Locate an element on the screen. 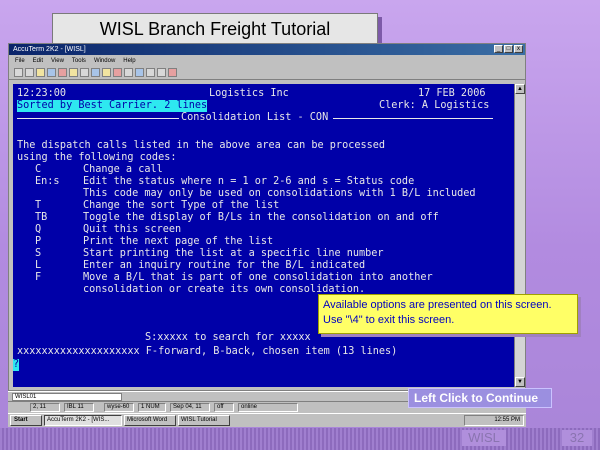 Image resolution: width=600 pixels, height=450 pixels. code-ens: En:s is located at coordinates (47, 181).